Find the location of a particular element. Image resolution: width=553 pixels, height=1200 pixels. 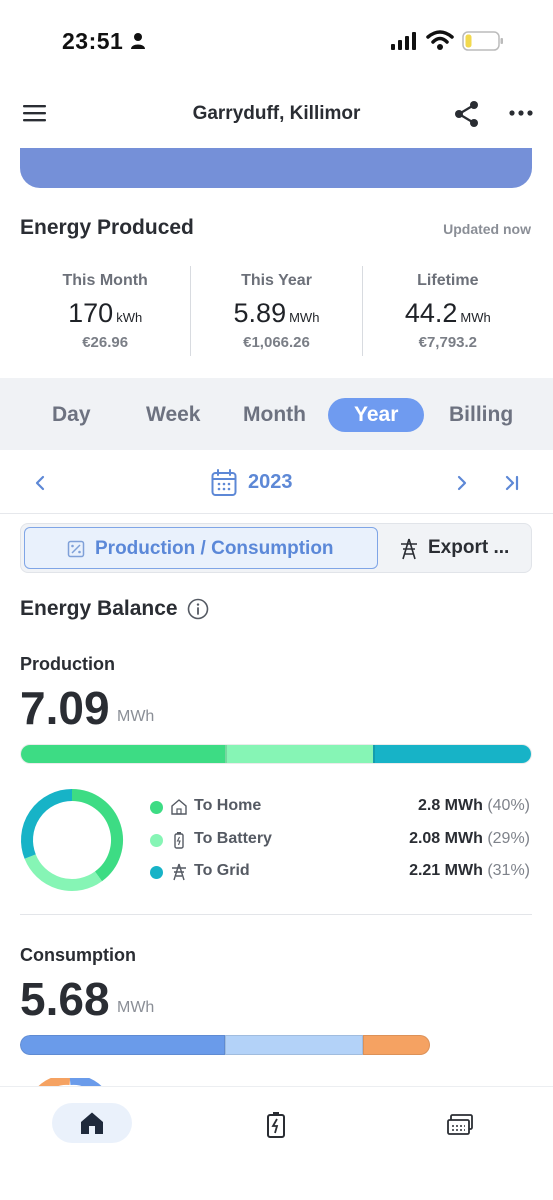

updated-status: Updated now is located at coordinates (487, 229).